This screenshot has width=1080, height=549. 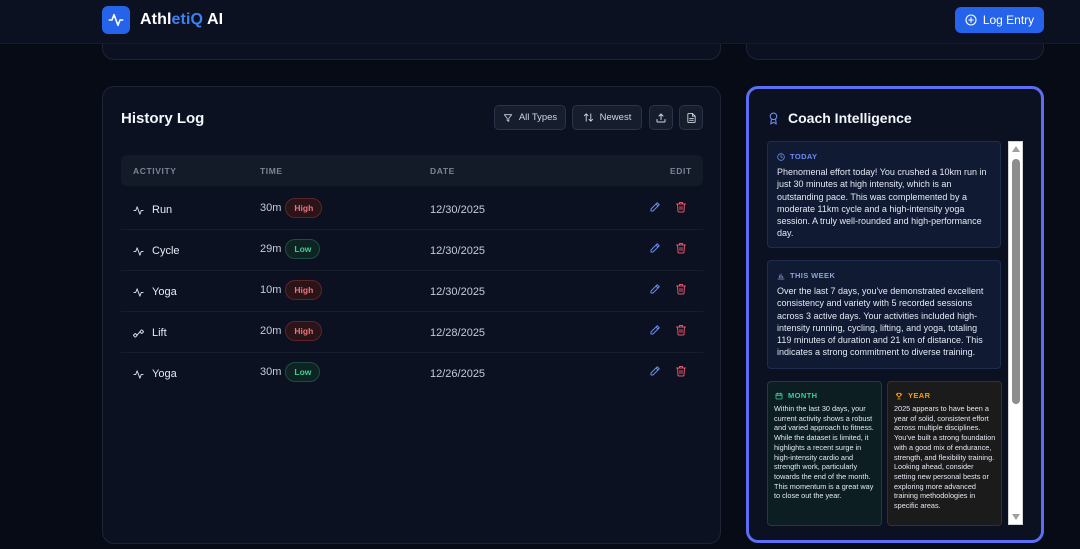 I want to click on sort-arrows-icon, so click(x=588, y=117).